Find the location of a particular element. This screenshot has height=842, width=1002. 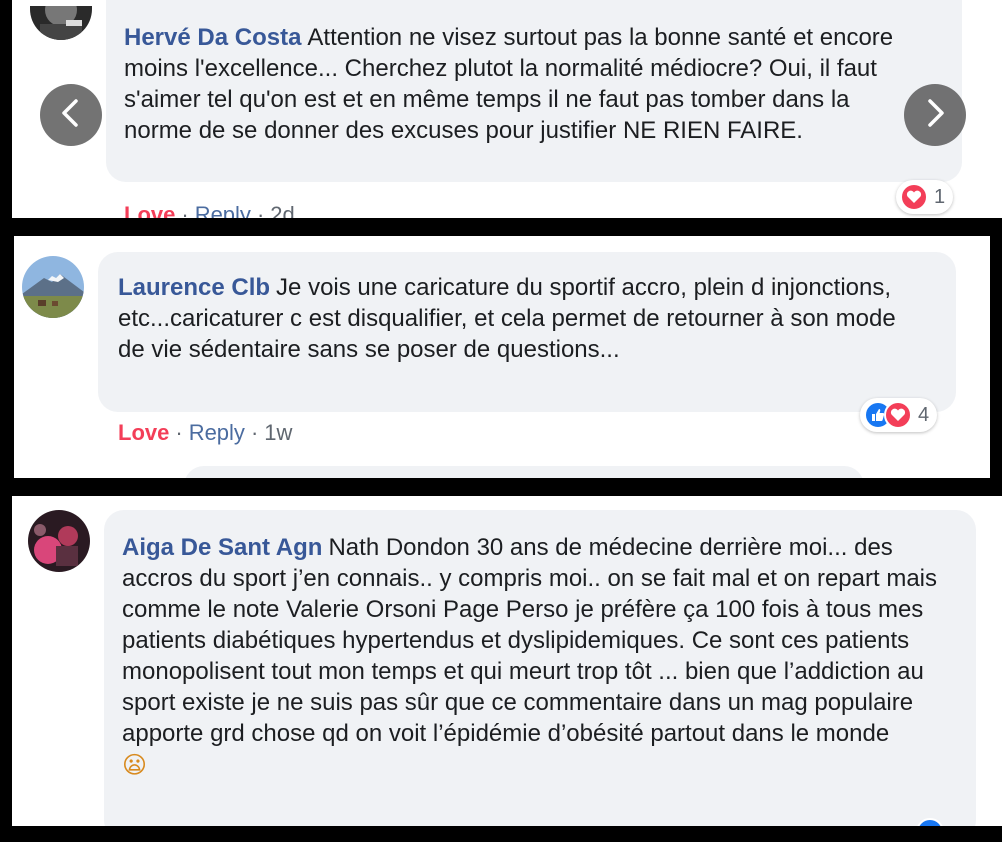

comment-actions: Love · Reply · 1w is located at coordinates (205, 433).